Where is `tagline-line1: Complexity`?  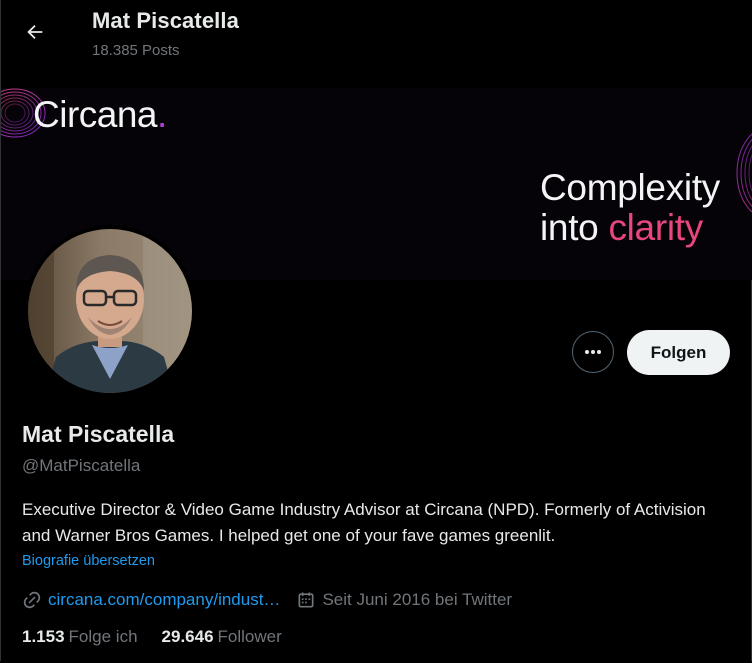
tagline-line1: Complexity is located at coordinates (630, 187).